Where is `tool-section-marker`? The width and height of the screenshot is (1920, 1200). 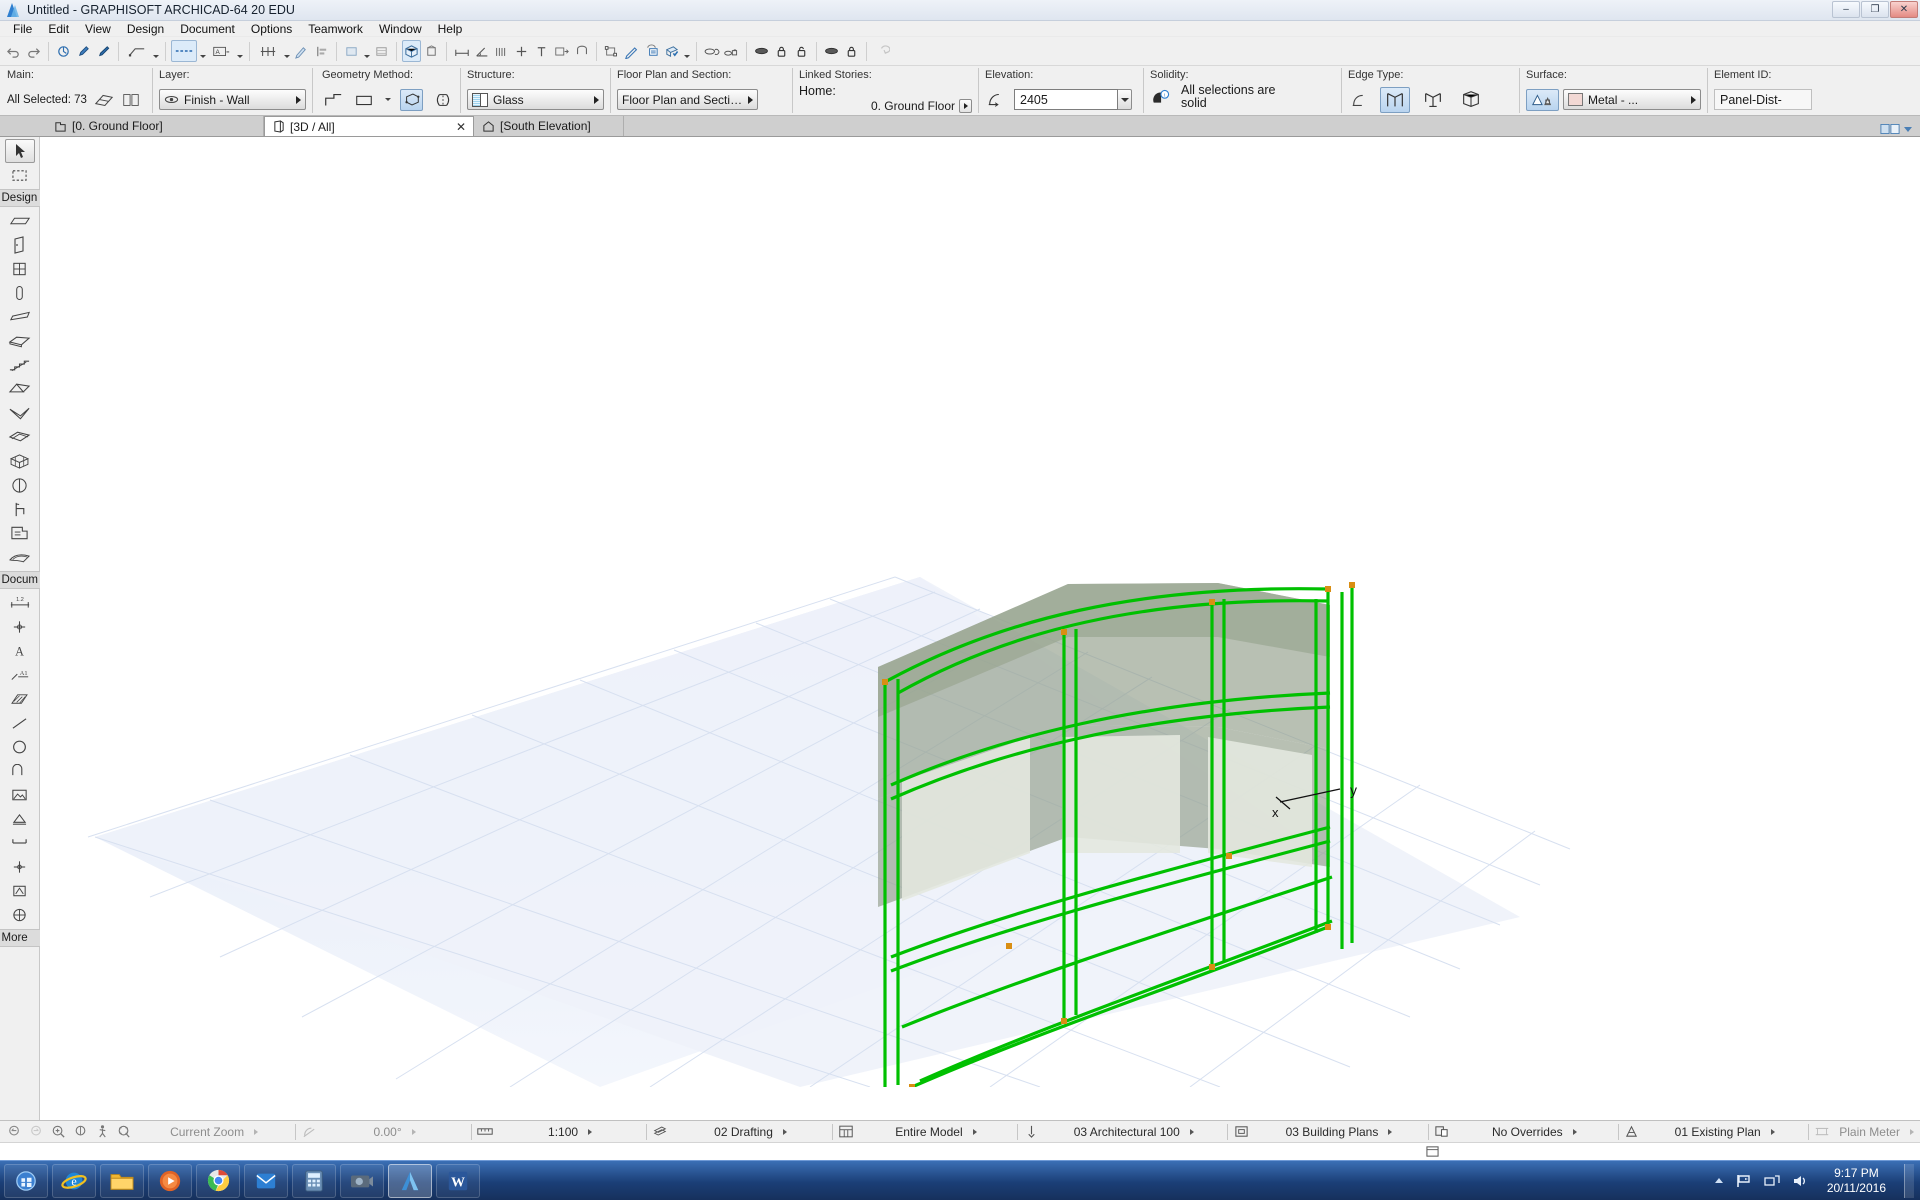
tool-section-marker is located at coordinates (20, 843).